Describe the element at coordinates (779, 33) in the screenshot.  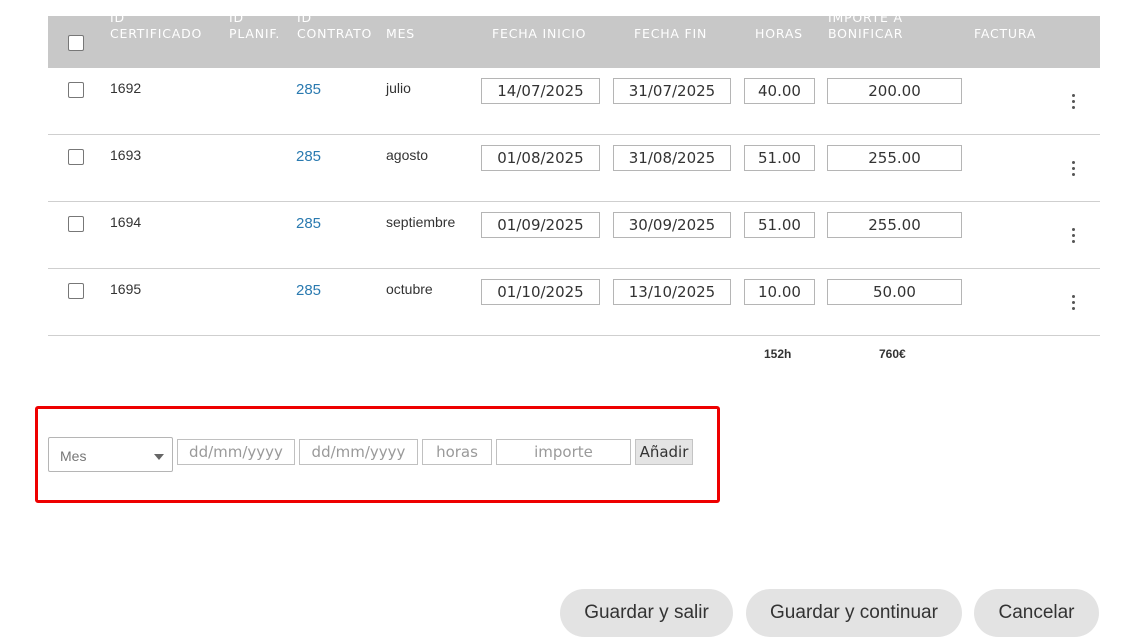
I see `header-horas: HORAS` at that location.